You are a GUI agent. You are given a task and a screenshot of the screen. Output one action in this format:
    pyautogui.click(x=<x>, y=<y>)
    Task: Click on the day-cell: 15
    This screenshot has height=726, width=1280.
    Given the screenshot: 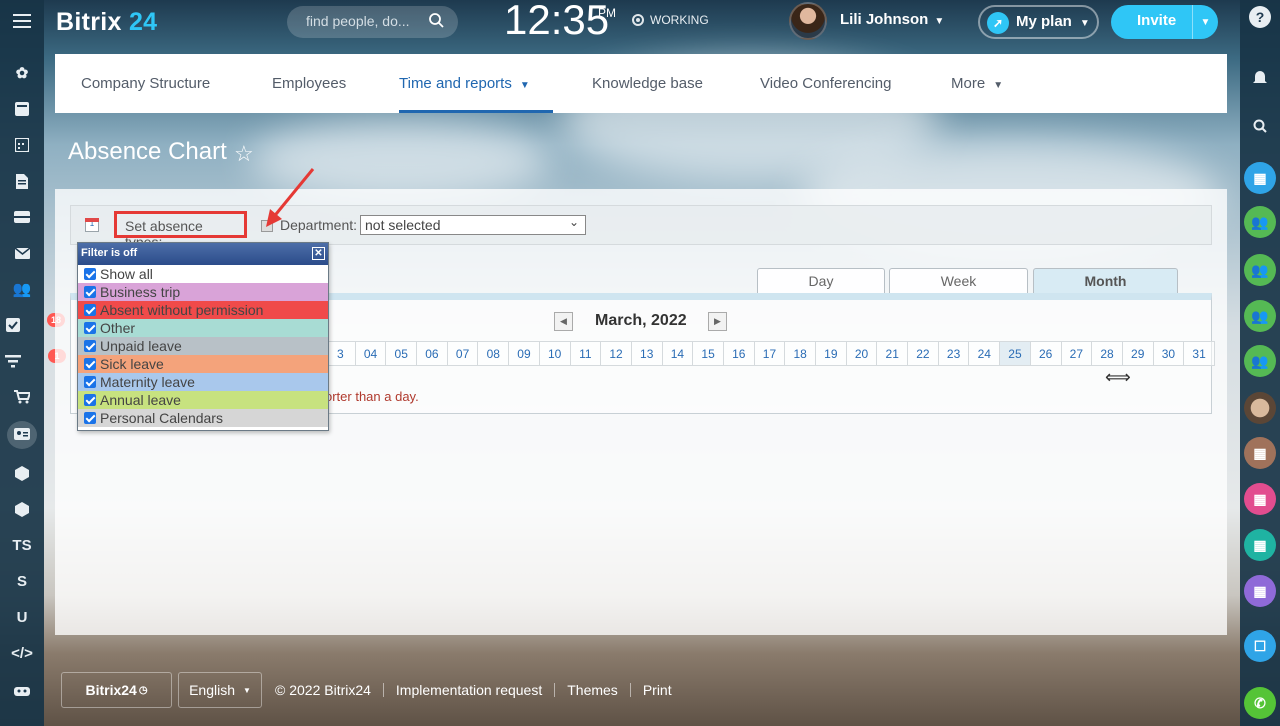 What is the action you would take?
    pyautogui.click(x=708, y=353)
    